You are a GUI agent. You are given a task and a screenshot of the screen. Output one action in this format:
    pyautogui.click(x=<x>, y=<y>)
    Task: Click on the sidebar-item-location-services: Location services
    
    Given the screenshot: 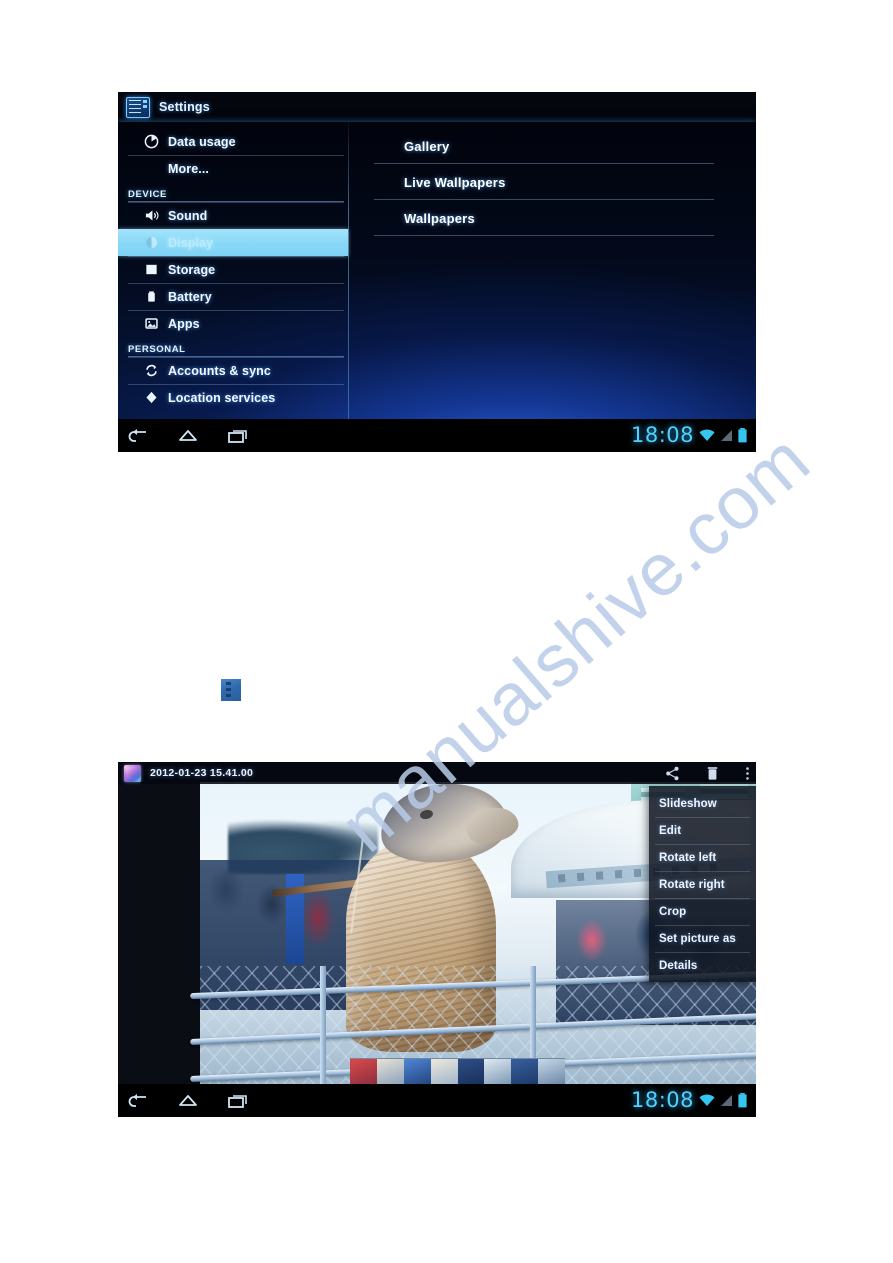 What is the action you would take?
    pyautogui.click(x=233, y=397)
    